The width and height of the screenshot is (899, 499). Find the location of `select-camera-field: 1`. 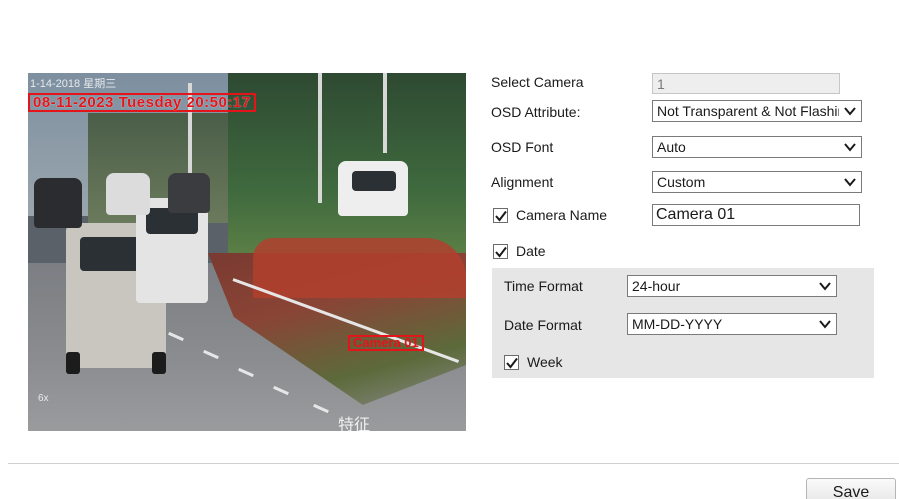

select-camera-field: 1 is located at coordinates (746, 83).